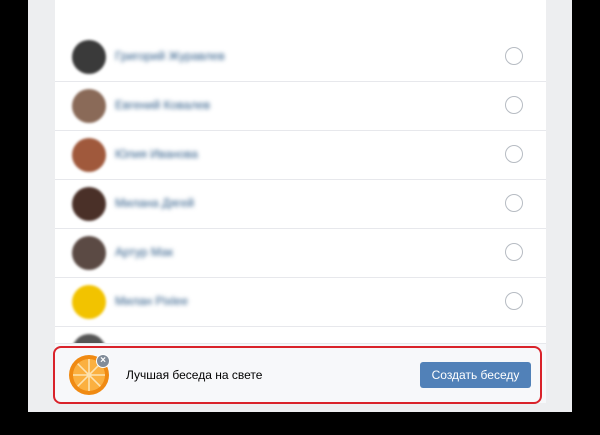  What do you see at coordinates (151, 301) in the screenshot?
I see `contact-name: Милан Pixlee` at bounding box center [151, 301].